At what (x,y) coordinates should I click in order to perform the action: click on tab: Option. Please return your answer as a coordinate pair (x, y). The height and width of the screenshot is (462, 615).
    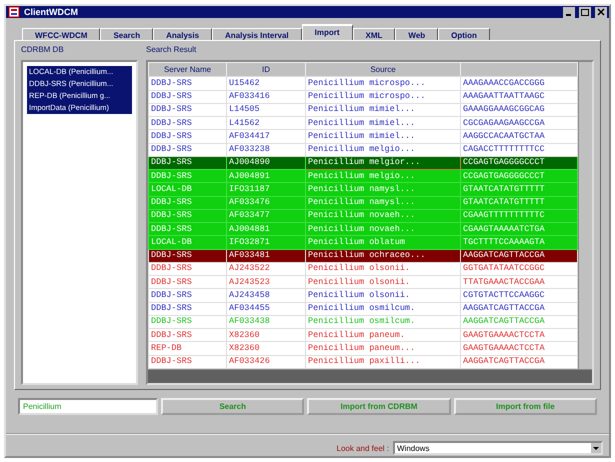
    Looking at the image, I should click on (464, 34).